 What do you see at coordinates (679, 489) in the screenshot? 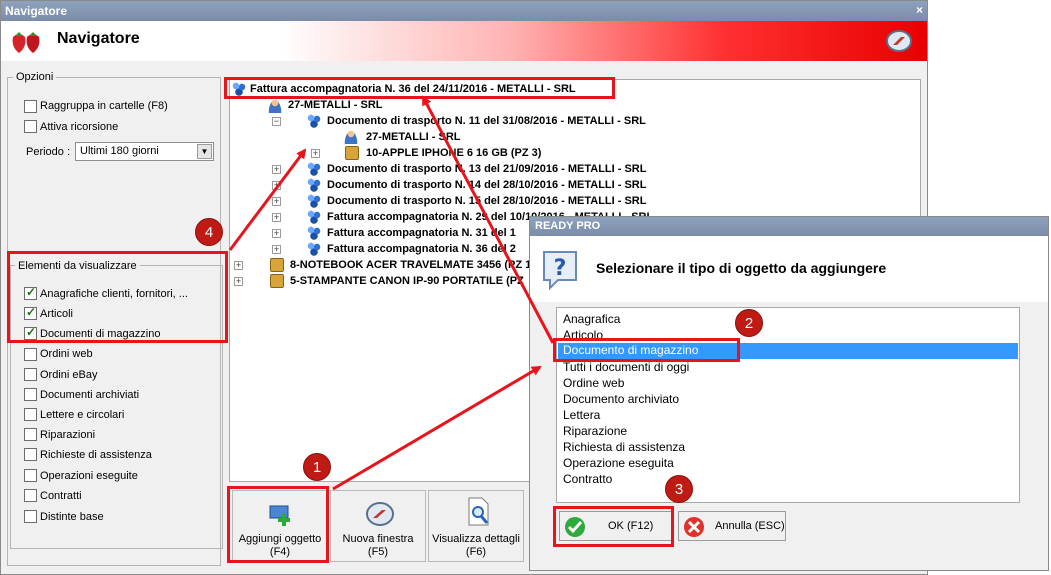
I see `step-badge-3: 3` at bounding box center [679, 489].